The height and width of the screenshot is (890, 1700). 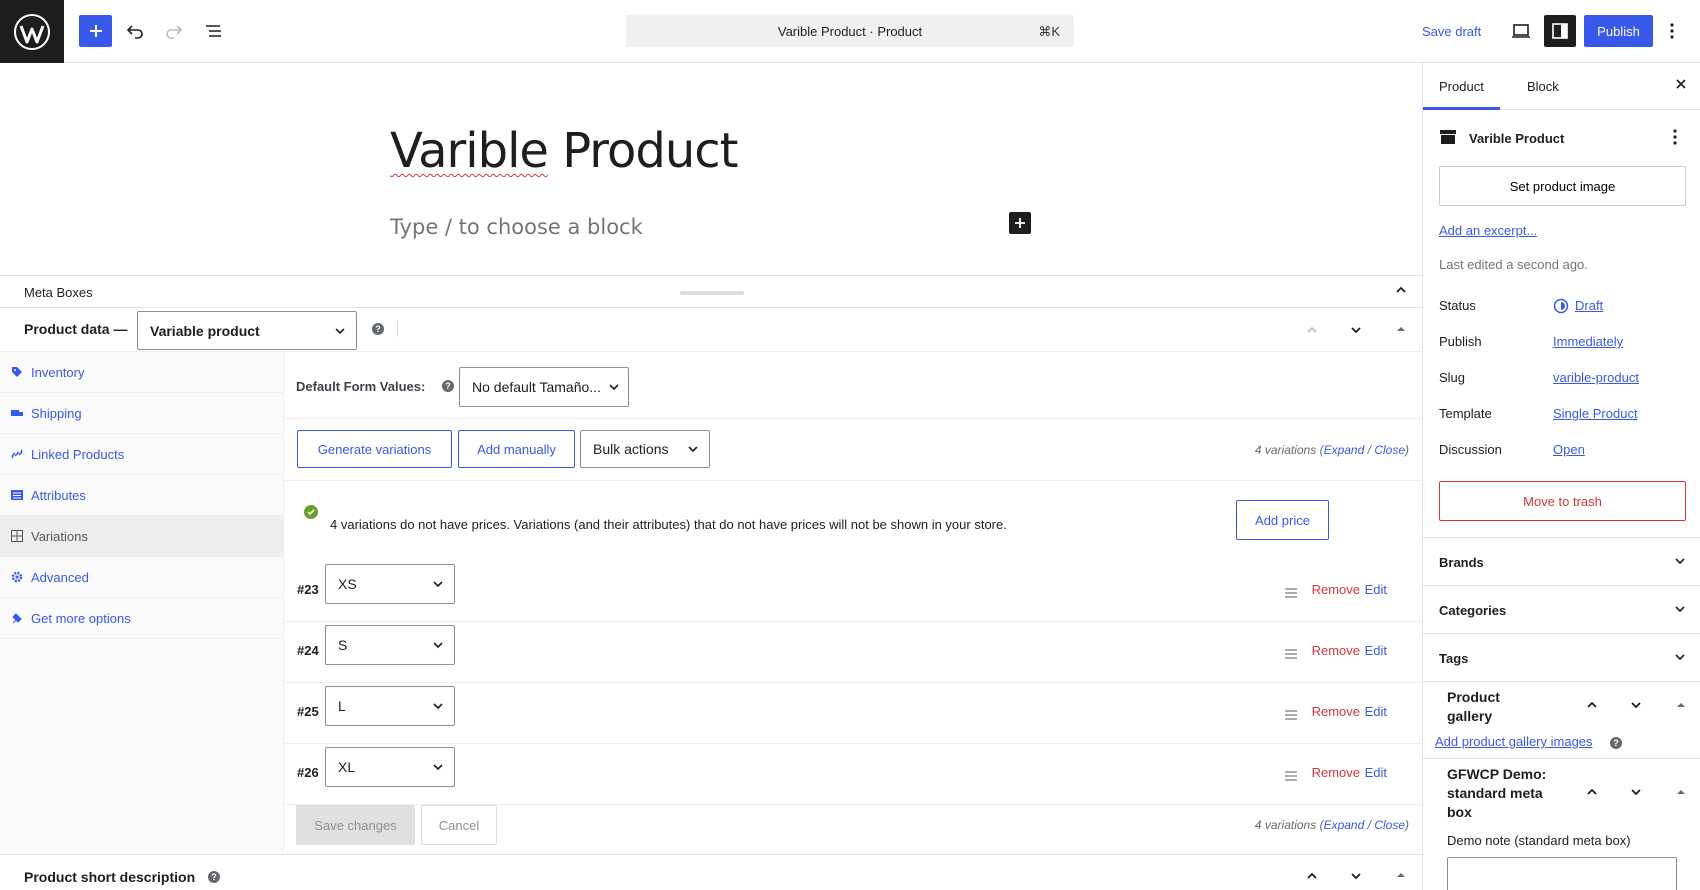 I want to click on slug-value: varible-product, so click(x=1596, y=377).